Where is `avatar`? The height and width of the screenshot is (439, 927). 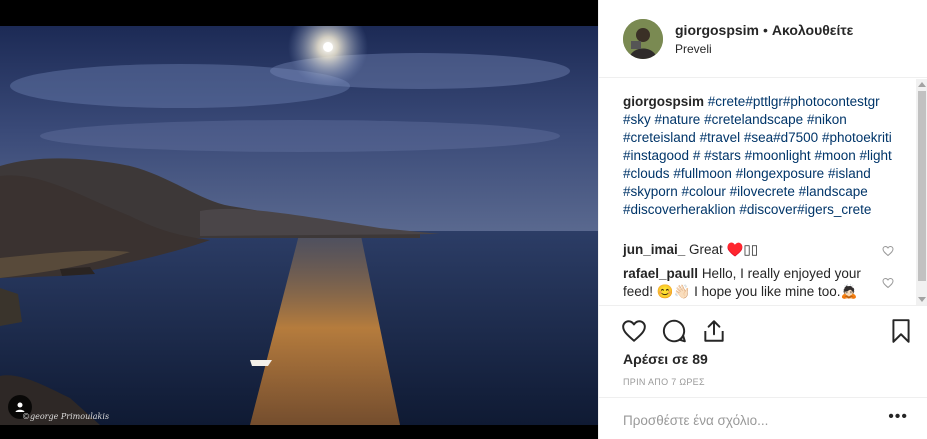
avatar is located at coordinates (643, 39).